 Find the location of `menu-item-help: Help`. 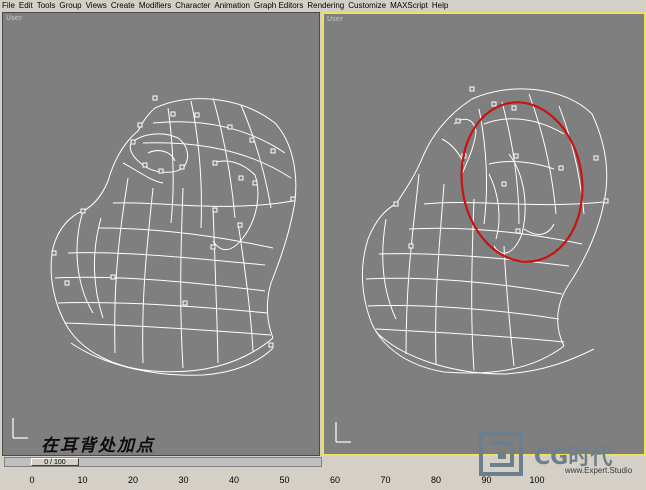

menu-item-help: Help is located at coordinates (440, 5).